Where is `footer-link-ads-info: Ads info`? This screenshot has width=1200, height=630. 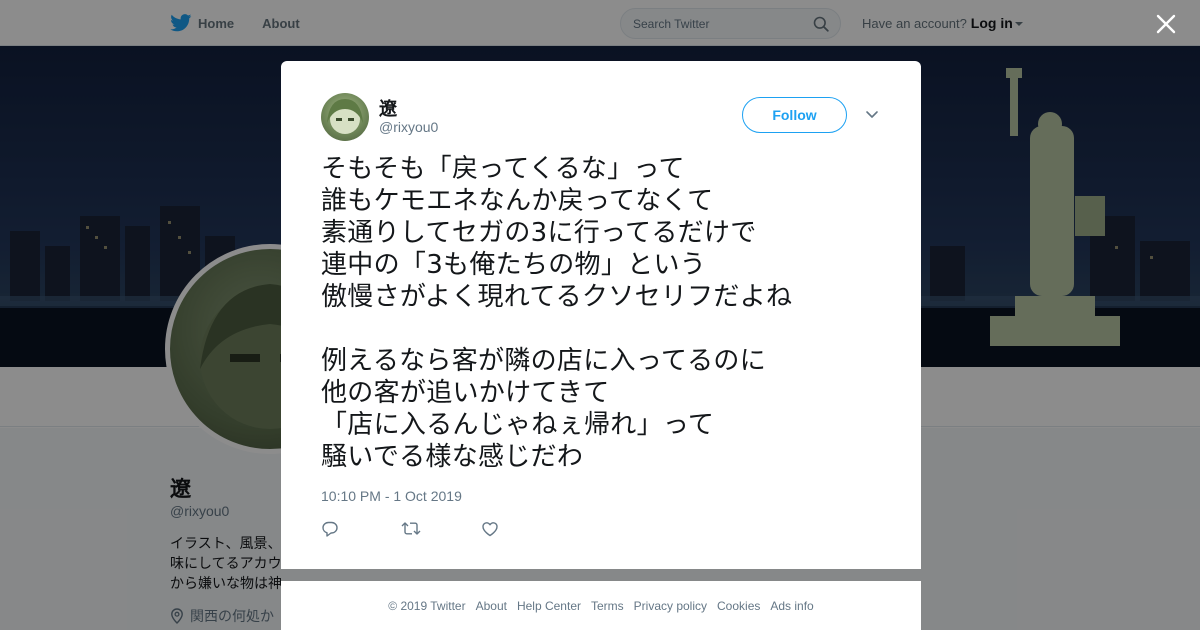 footer-link-ads-info: Ads info is located at coordinates (791, 606).